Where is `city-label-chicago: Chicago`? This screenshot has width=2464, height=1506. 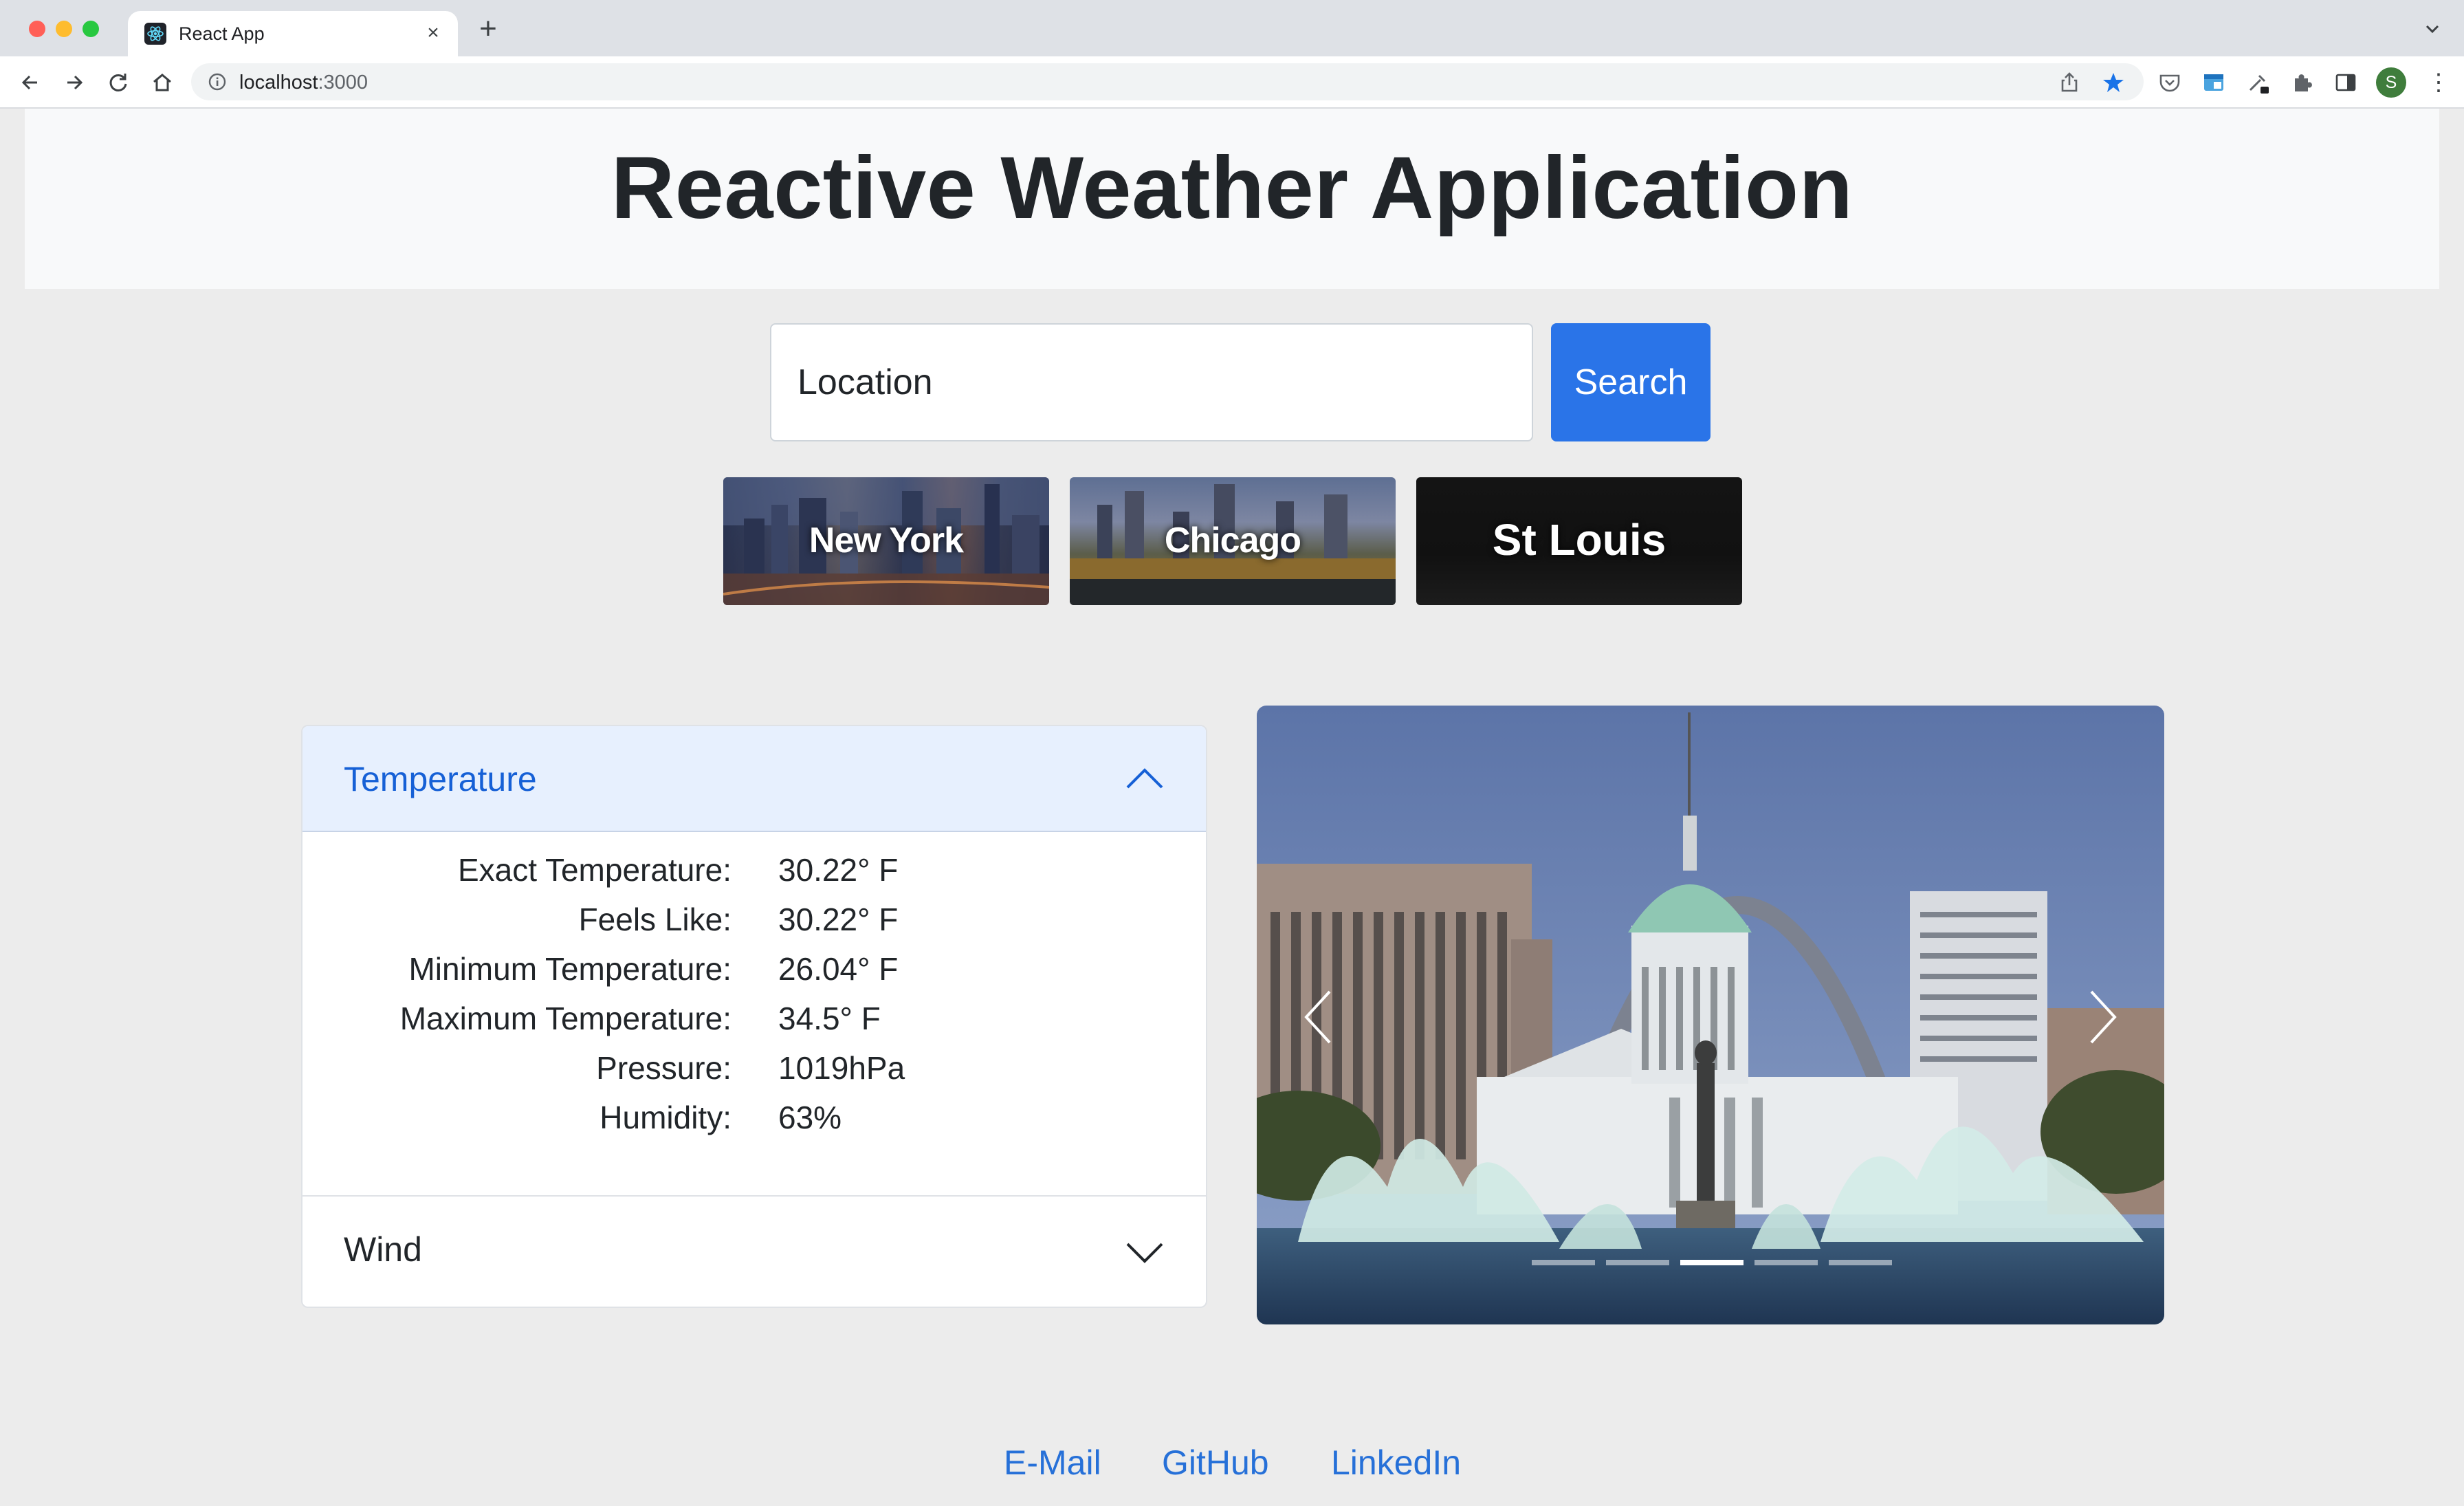
city-label-chicago: Chicago is located at coordinates (1232, 540).